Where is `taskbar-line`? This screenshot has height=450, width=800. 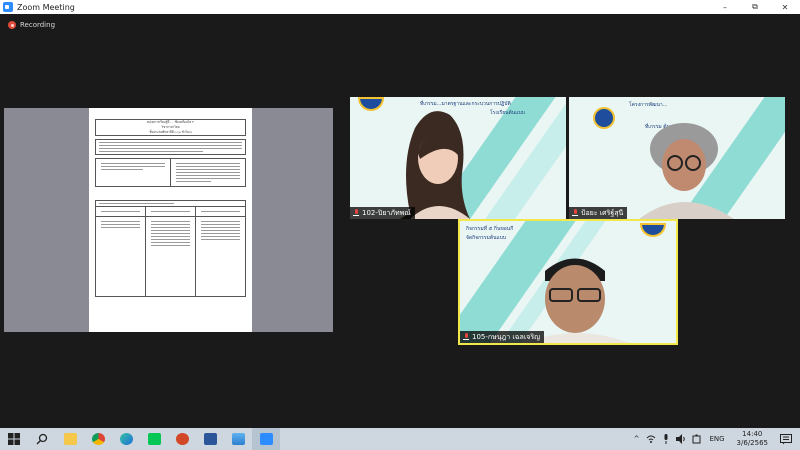
taskbar-line is located at coordinates (154, 439).